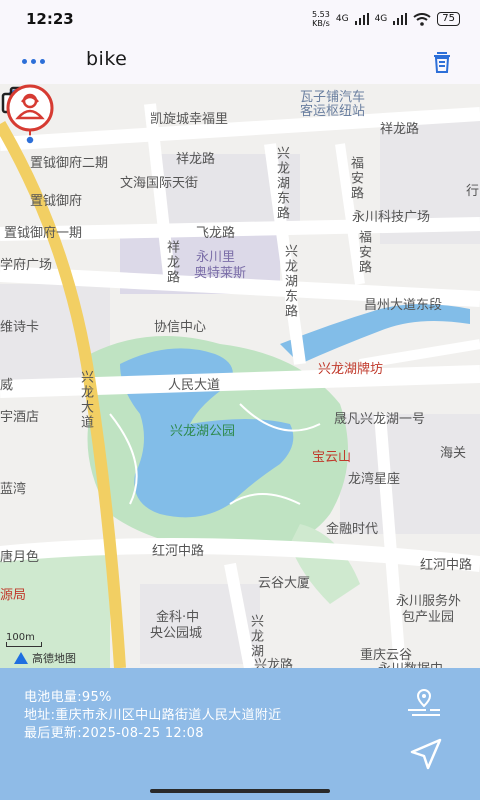 This screenshot has height=800, width=480. Describe the element at coordinates (448, 19) in the screenshot. I see `battery-indicator: 75` at that location.